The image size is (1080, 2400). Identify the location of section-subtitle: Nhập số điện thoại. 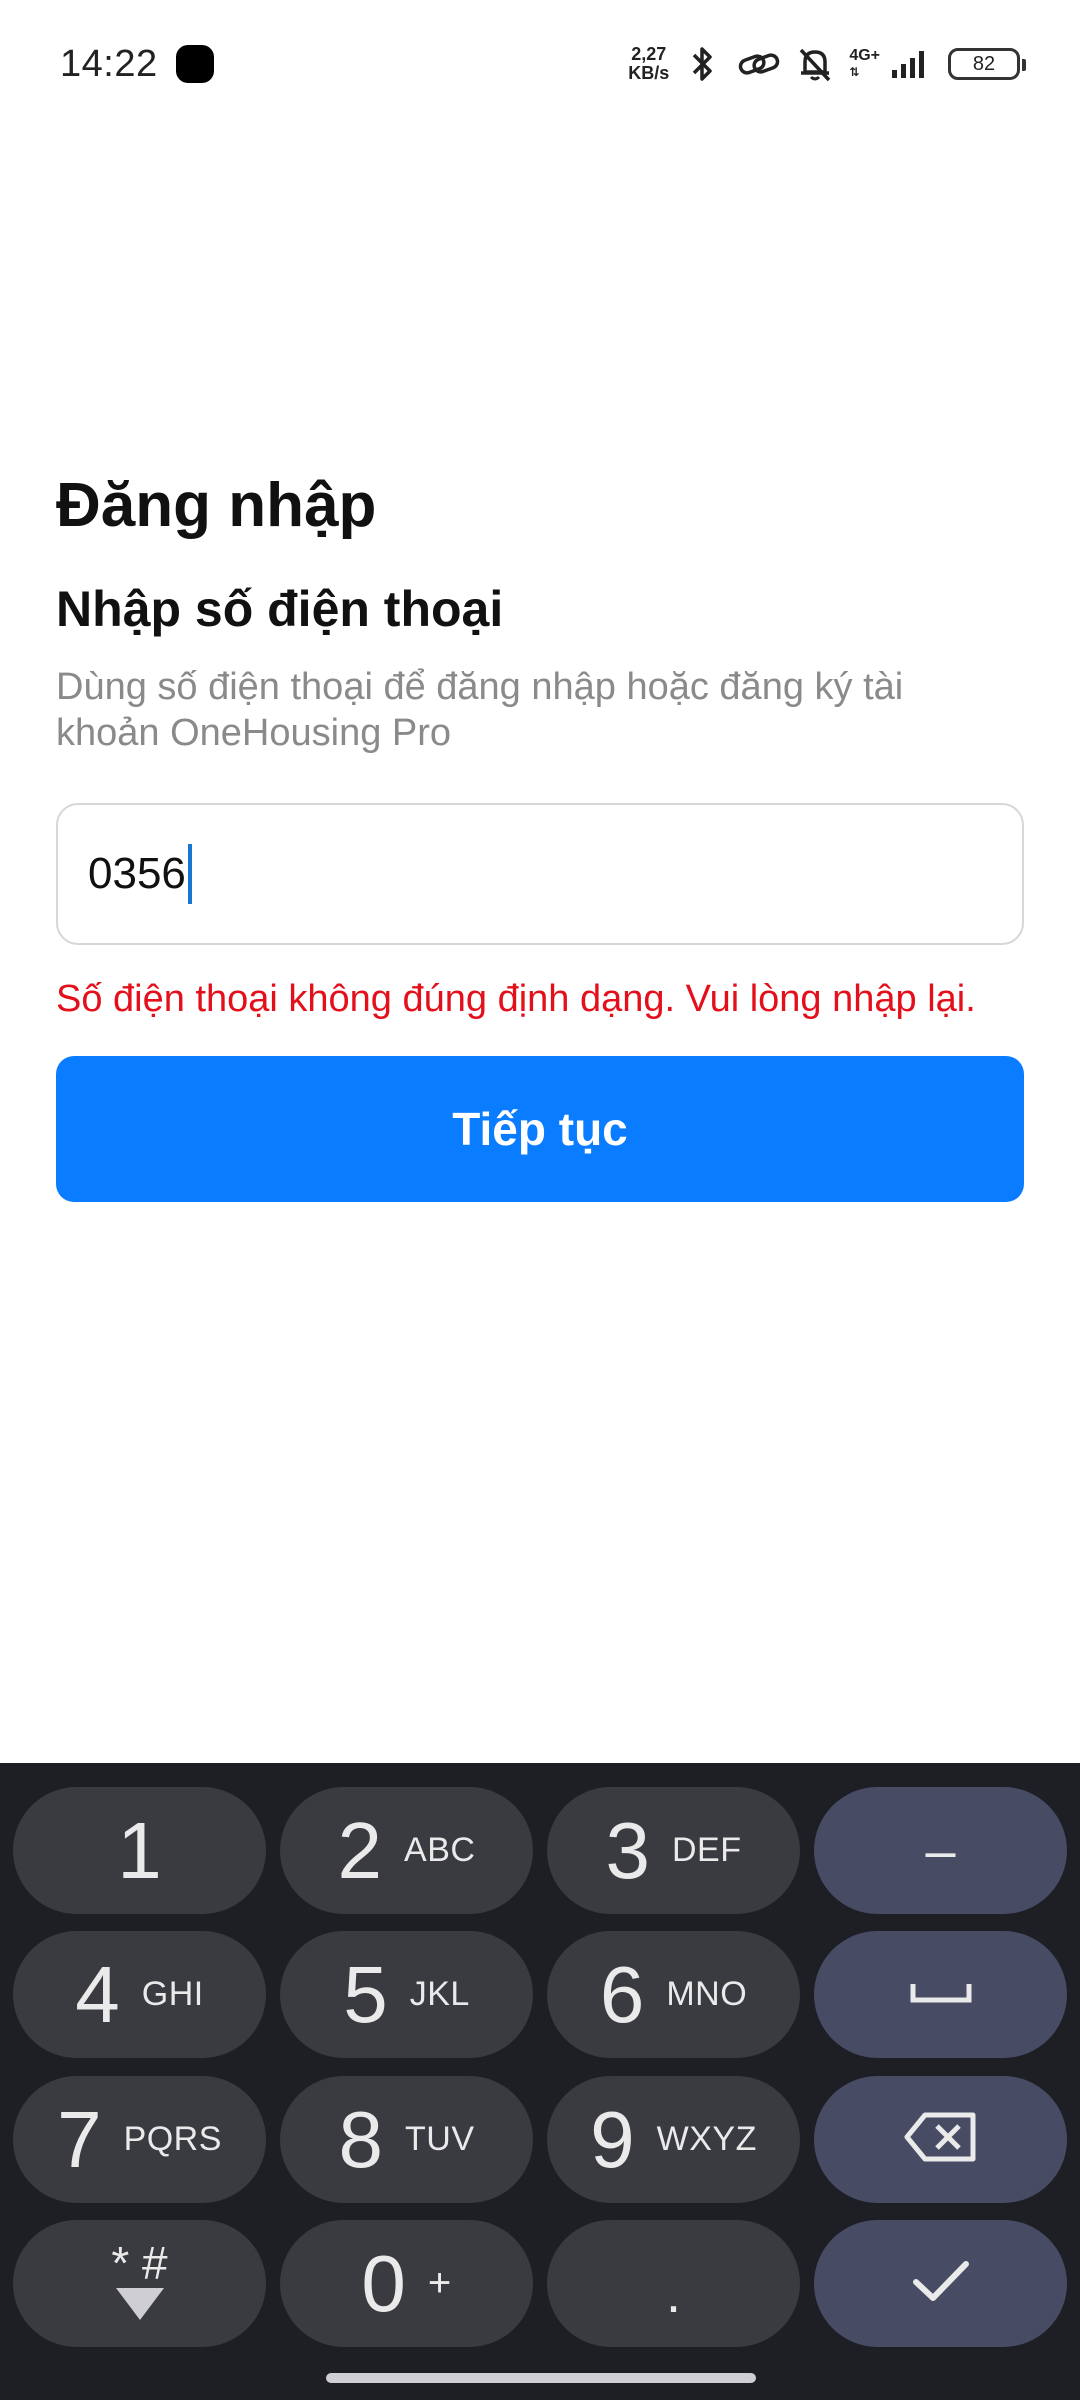
(280, 609).